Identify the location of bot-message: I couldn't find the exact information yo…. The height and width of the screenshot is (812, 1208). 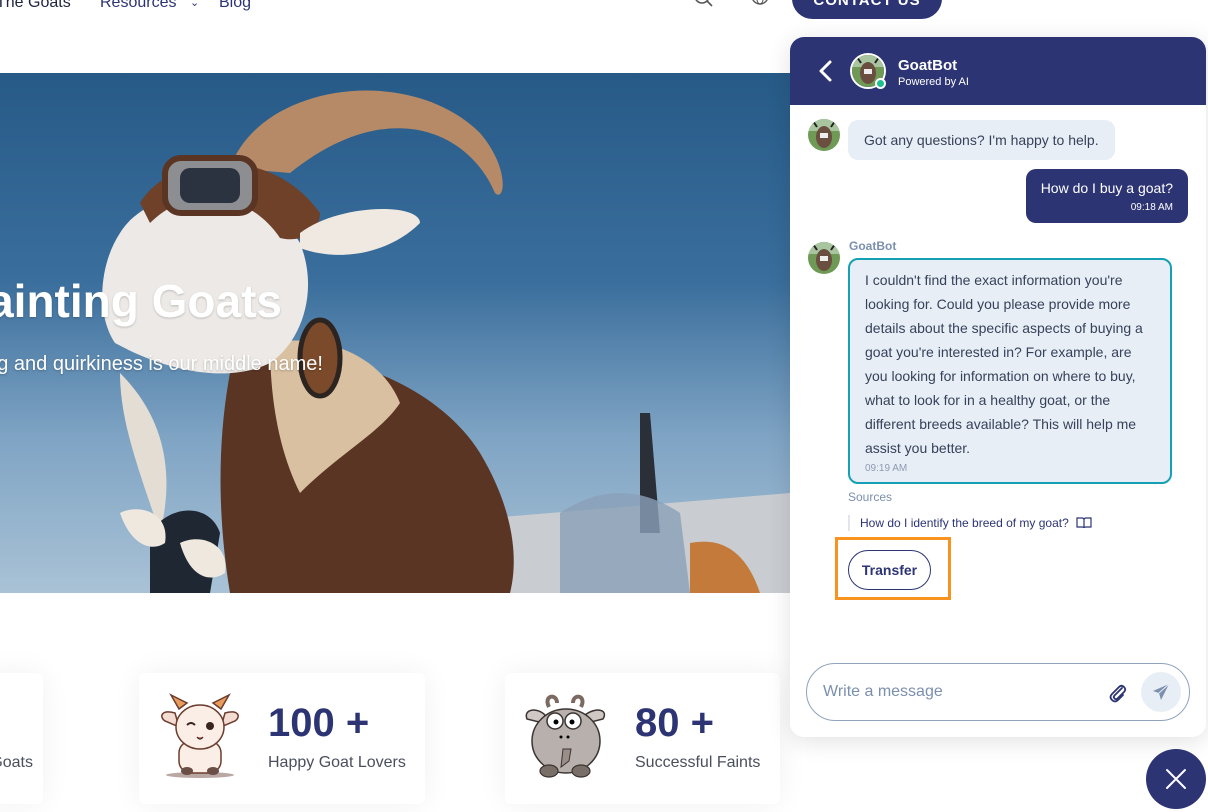
(1010, 371).